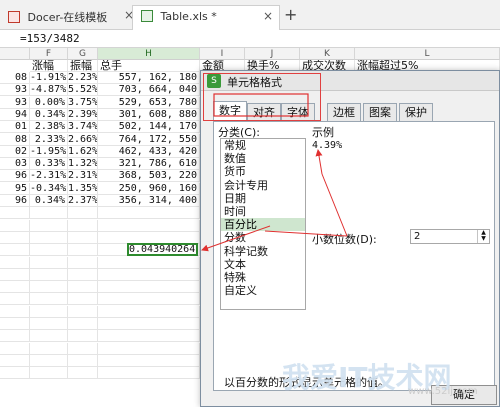 Image resolution: width=500 pixels, height=407 pixels. Describe the element at coordinates (49, 66) in the screenshot. I see `header-cell: 涨幅` at that location.